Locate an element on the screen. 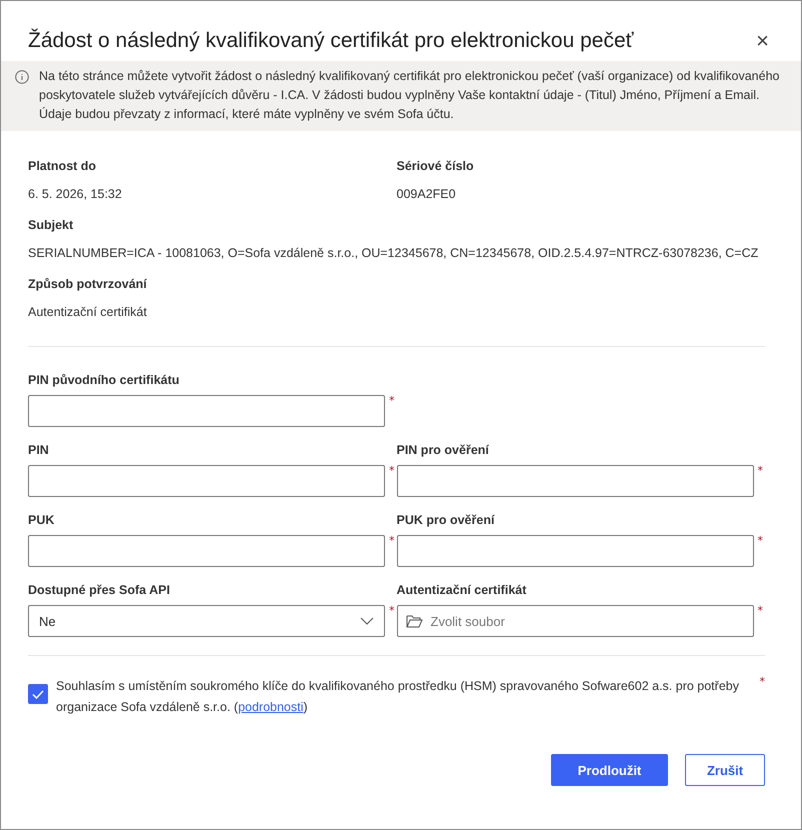 The width and height of the screenshot is (802, 830). info-icon is located at coordinates (22, 77).